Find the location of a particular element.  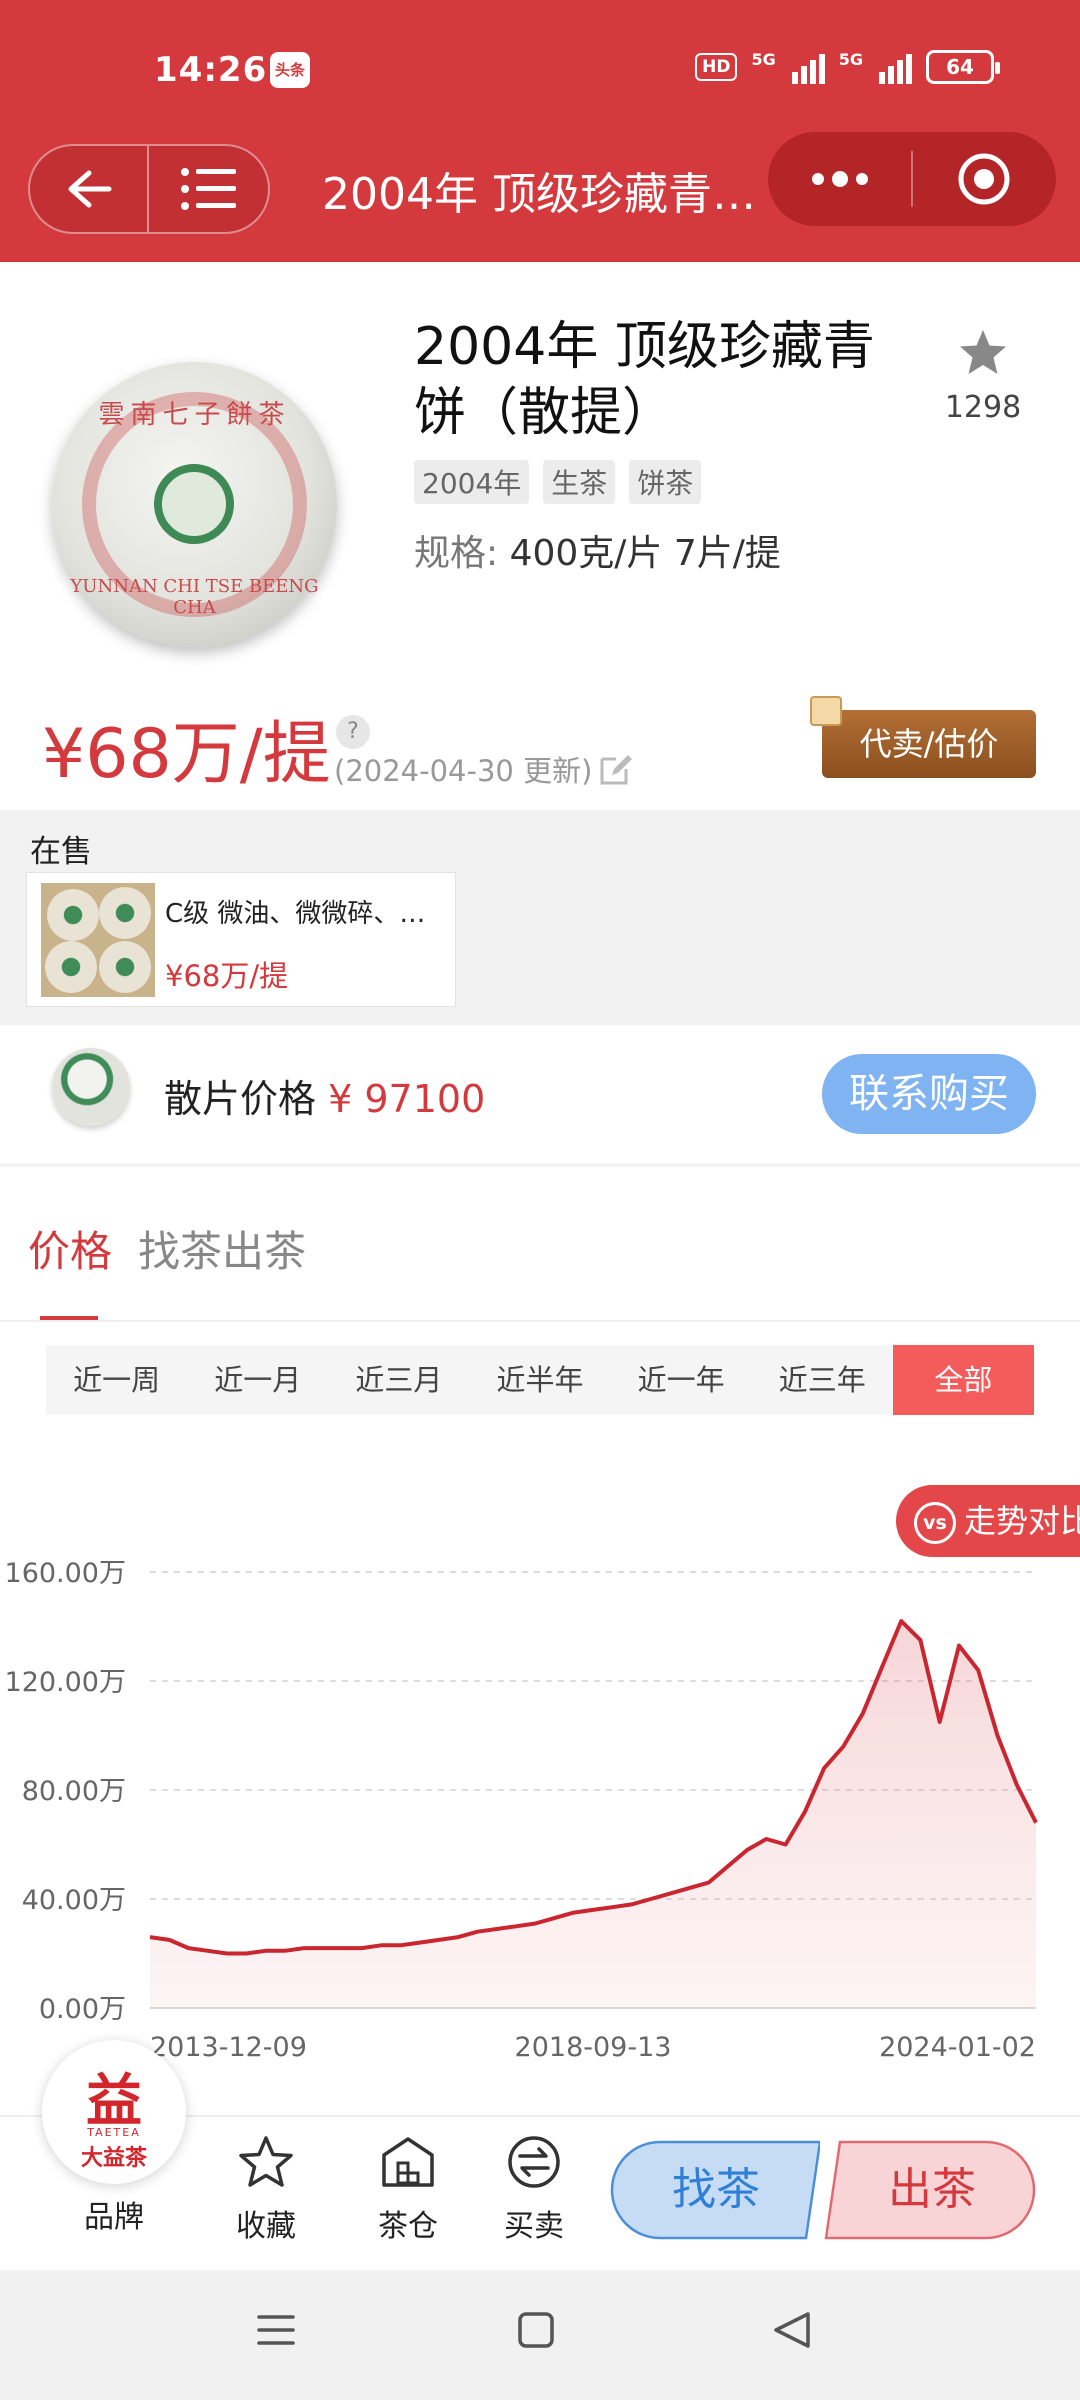

warehouse-tab-label: 茶仓 is located at coordinates (408, 2226).